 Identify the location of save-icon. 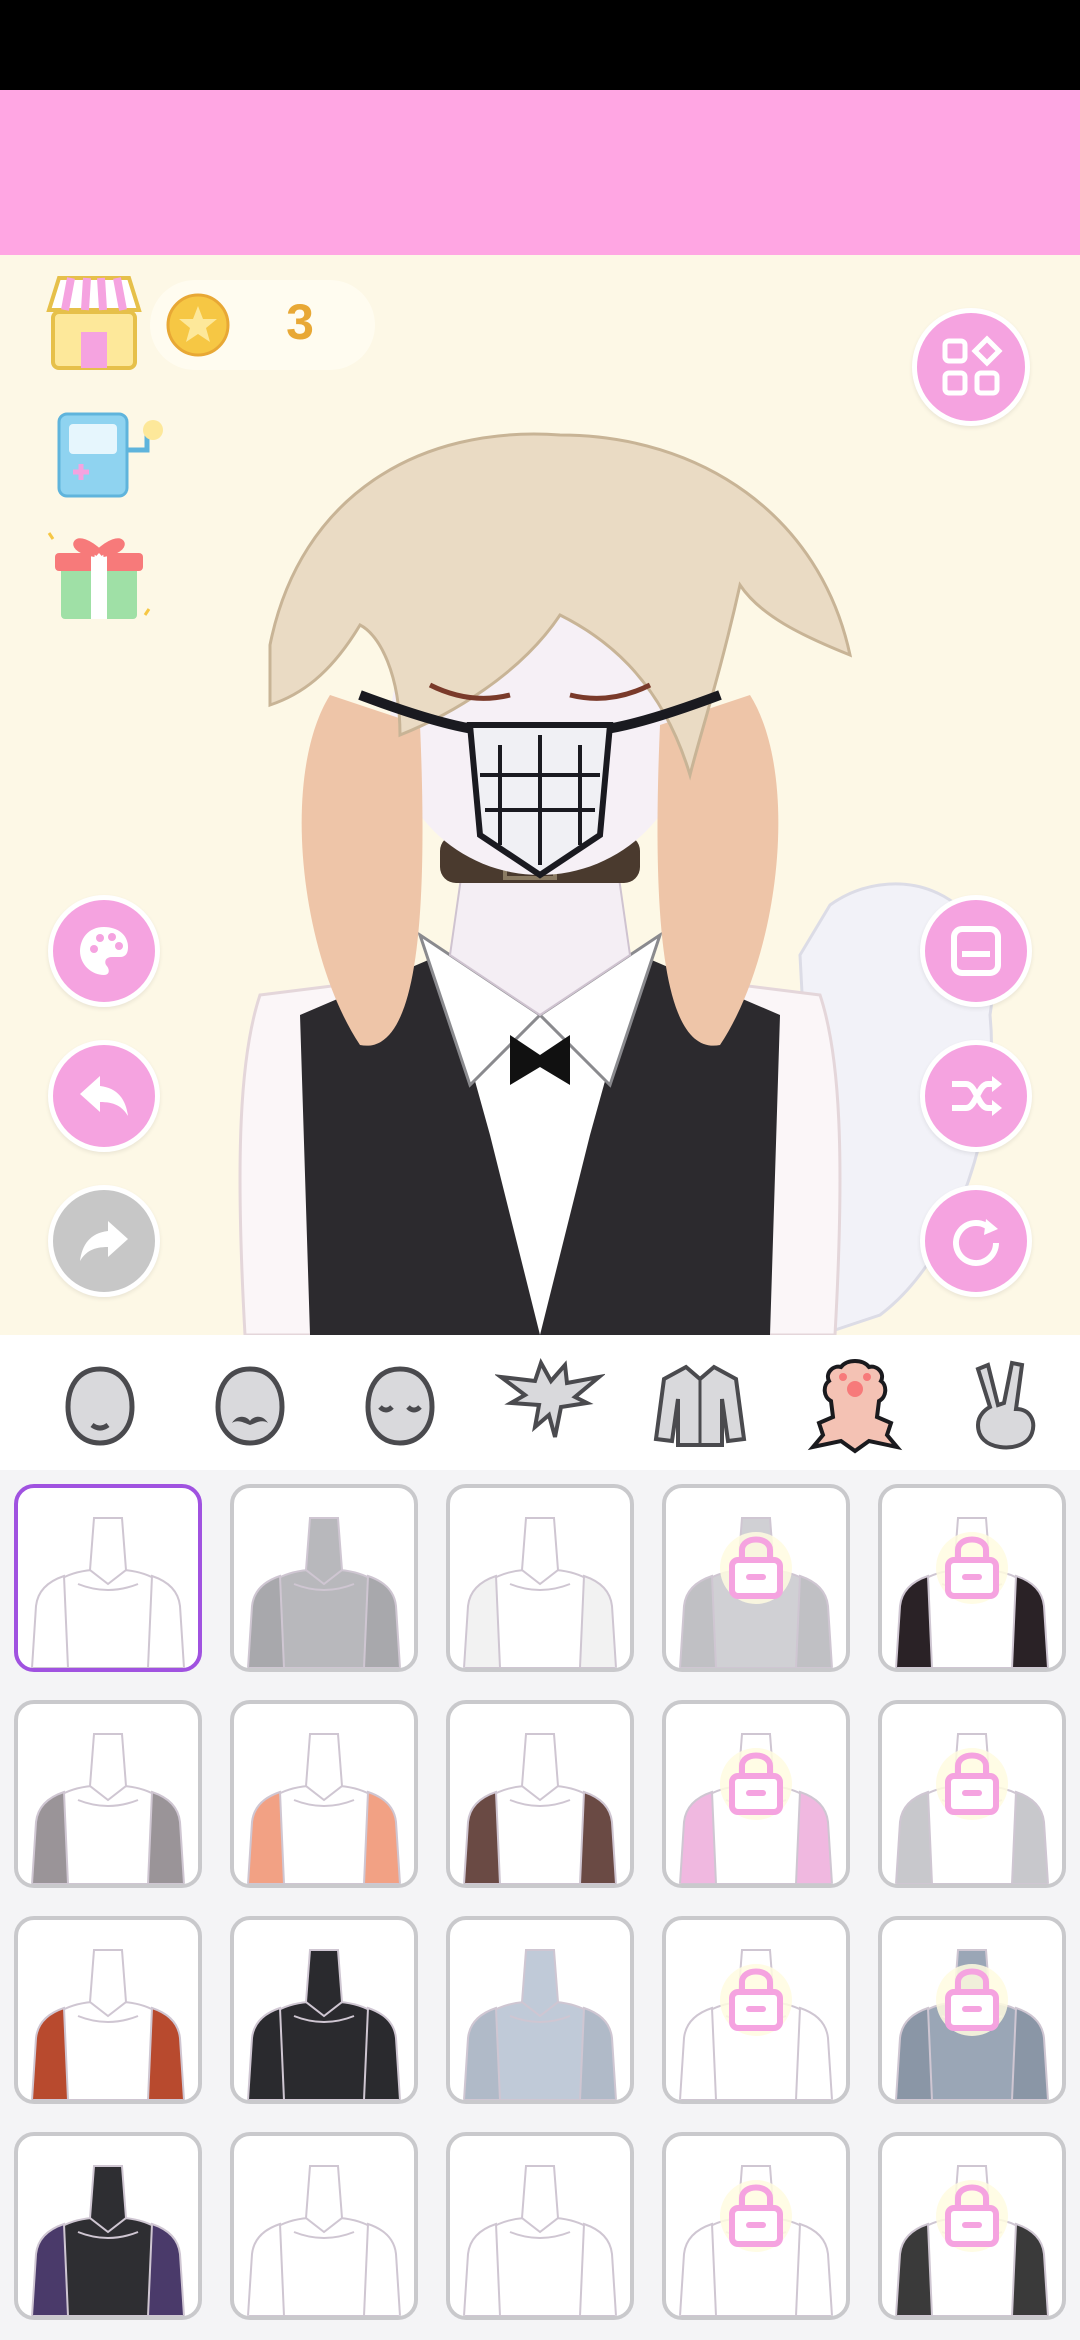
(976, 951).